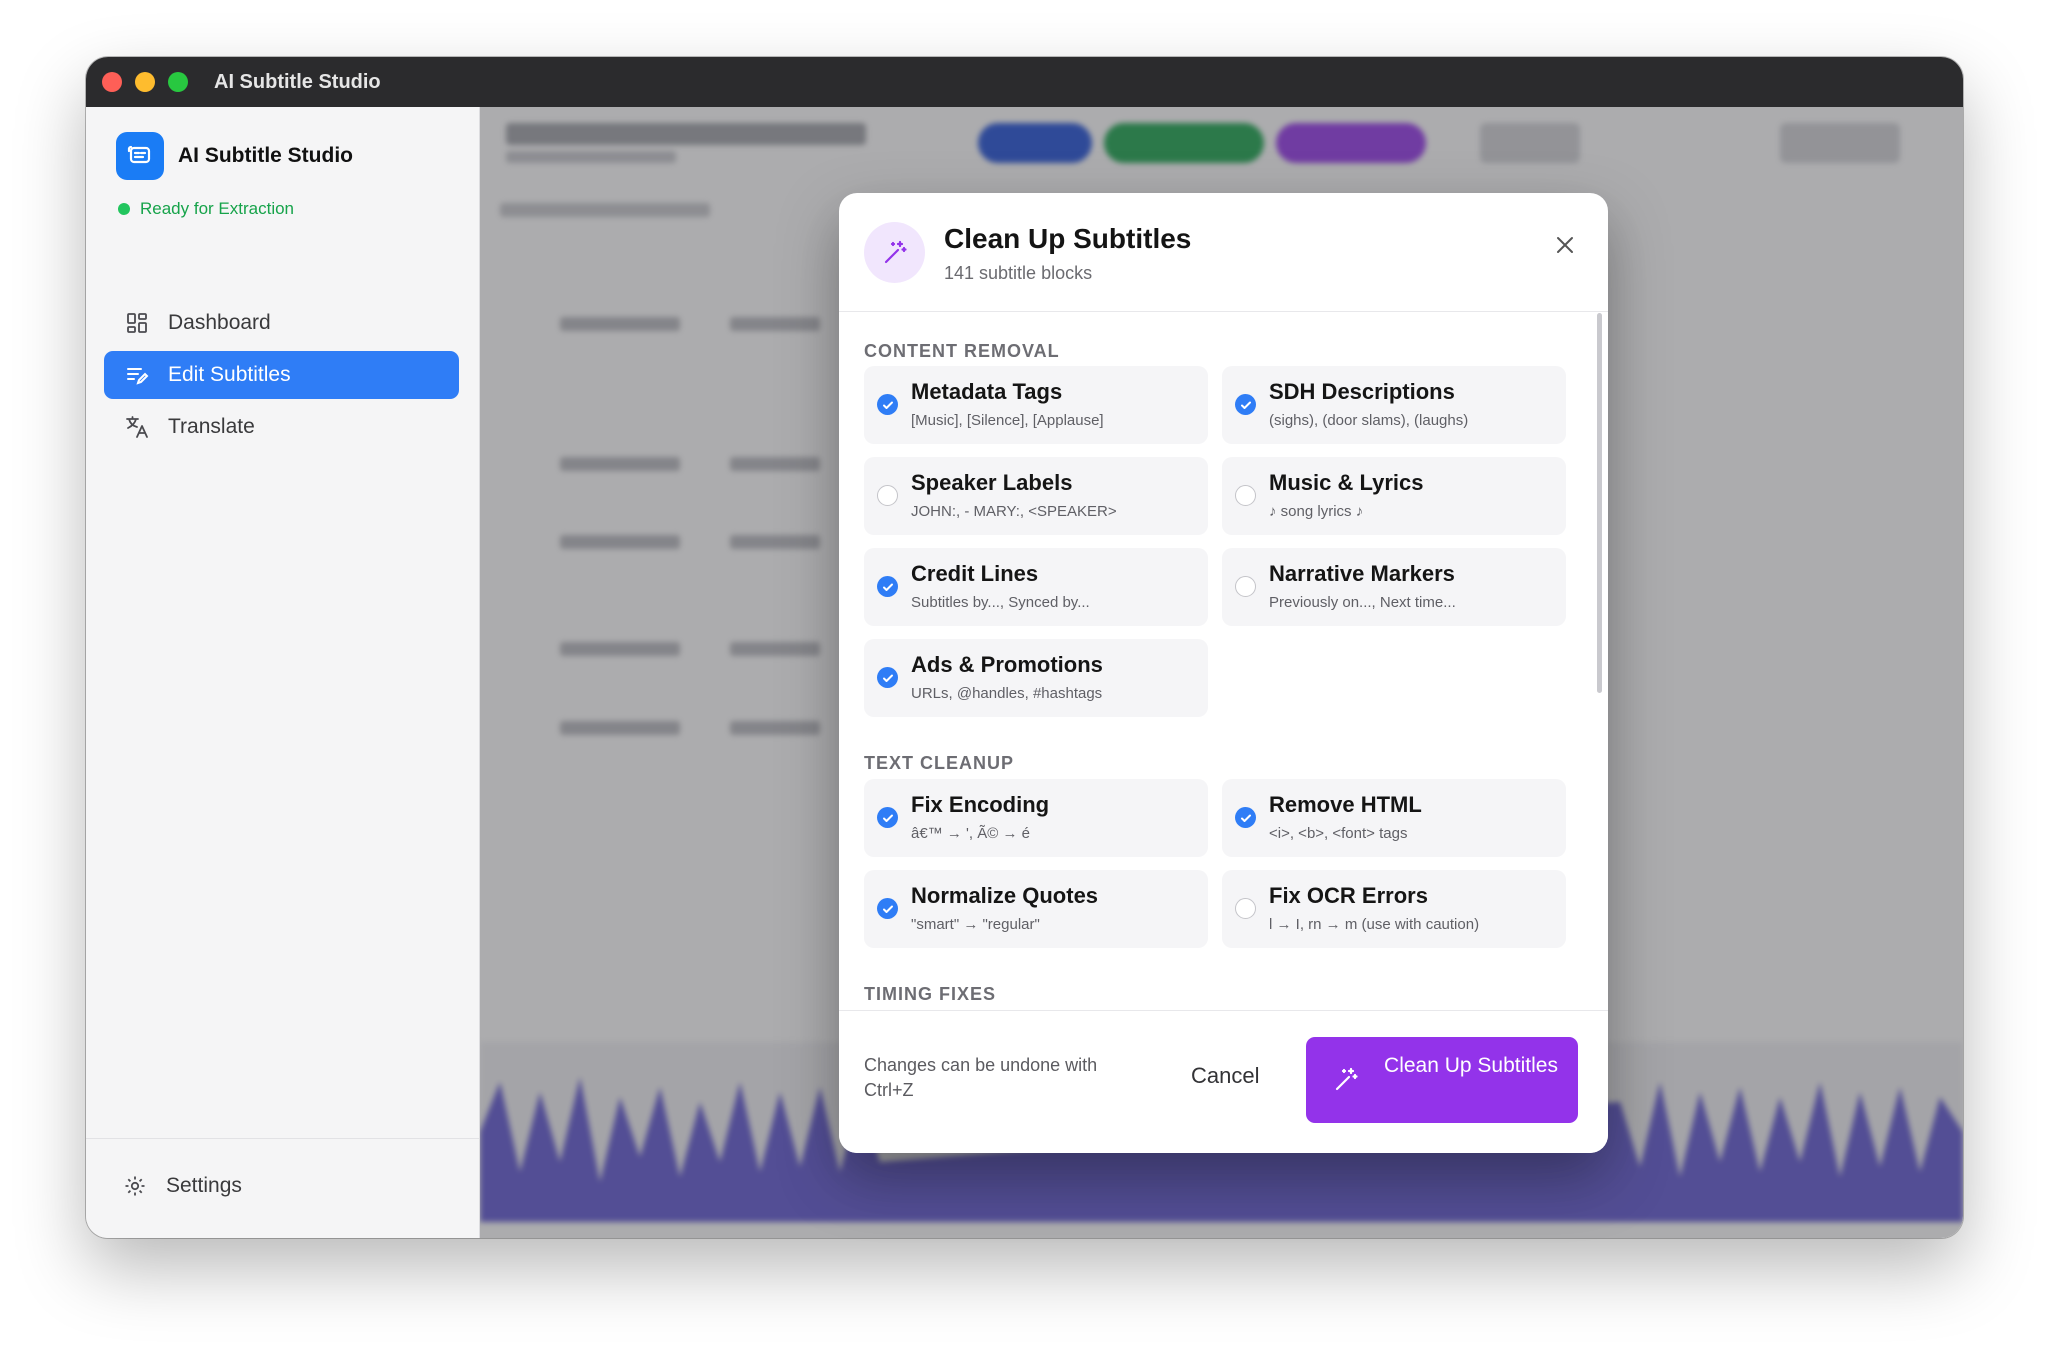 The image size is (2048, 1352). Describe the element at coordinates (1036, 818) in the screenshot. I see `option-fix-encoding: Fix Encoding â€™ → ', Ã© → é` at that location.